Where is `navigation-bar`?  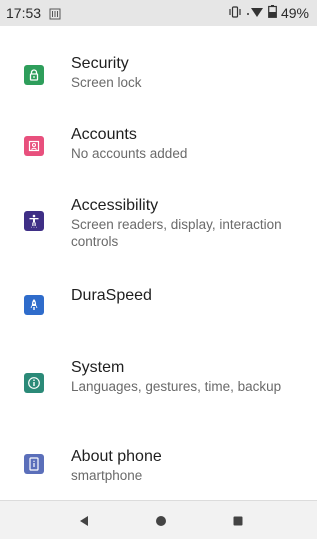 navigation-bar is located at coordinates (158, 519).